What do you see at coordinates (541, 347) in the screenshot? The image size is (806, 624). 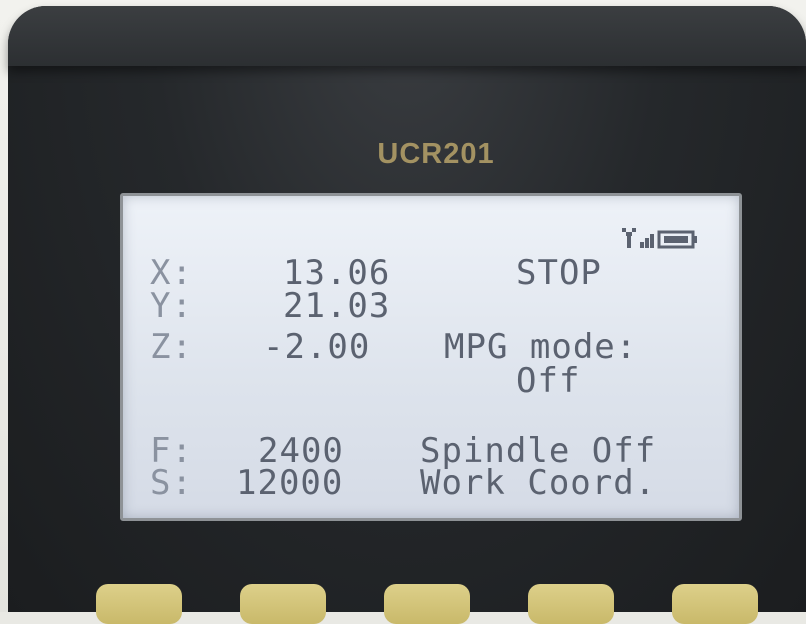 I see `mpg-mode-label: MPG mode:` at bounding box center [541, 347].